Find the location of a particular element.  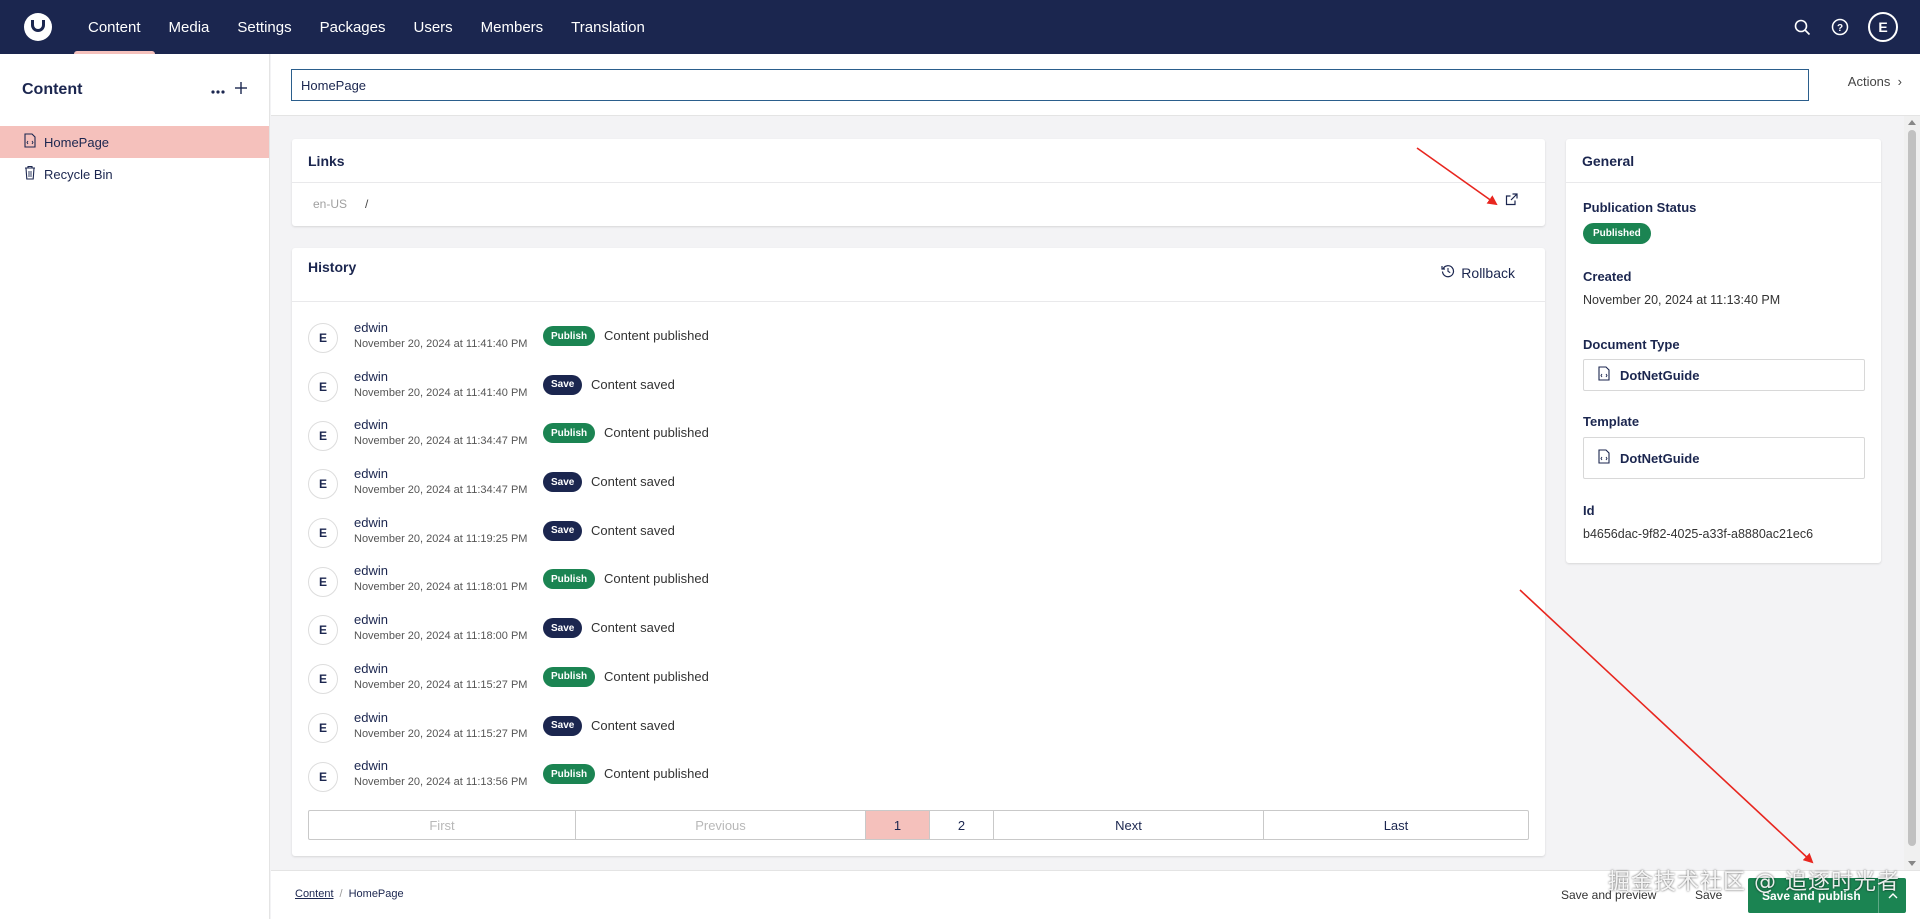

open-external-link-icon is located at coordinates (1511, 201).